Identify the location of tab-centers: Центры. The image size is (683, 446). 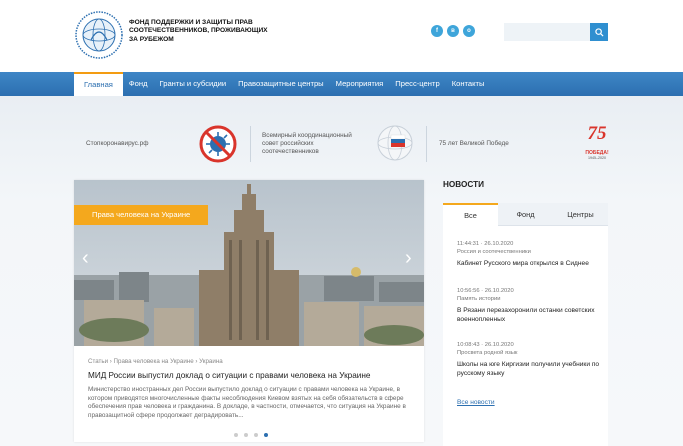
(580, 214).